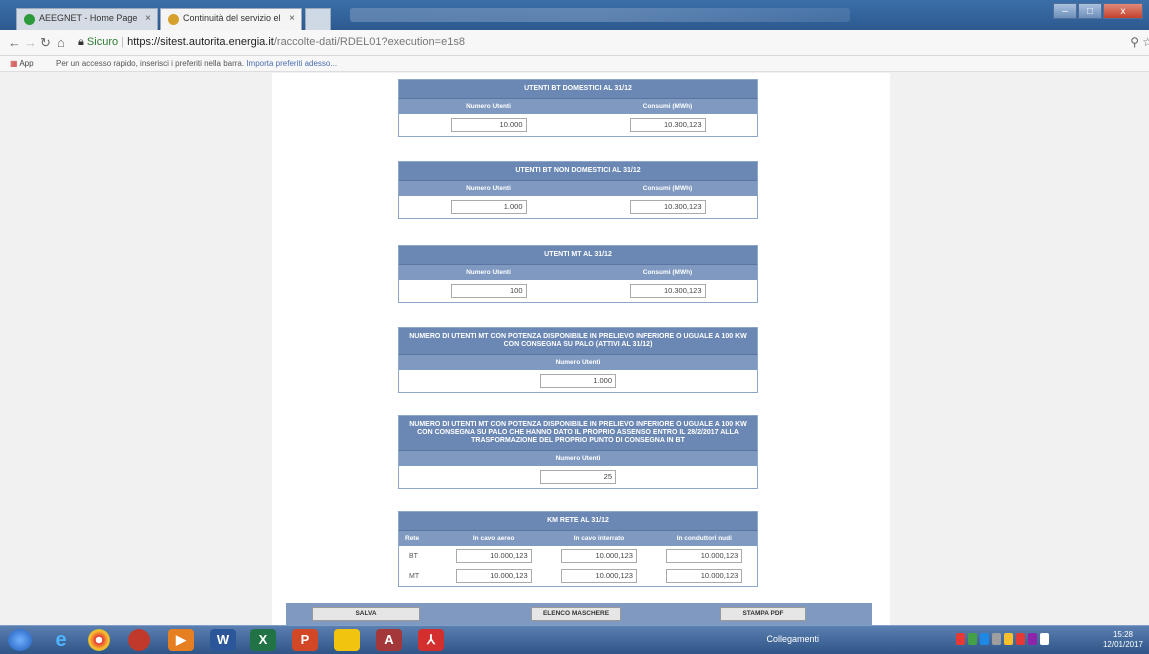 Image resolution: width=1149 pixels, height=654 pixels. Describe the element at coordinates (263, 640) in the screenshot. I see `excel-icon: X` at that location.